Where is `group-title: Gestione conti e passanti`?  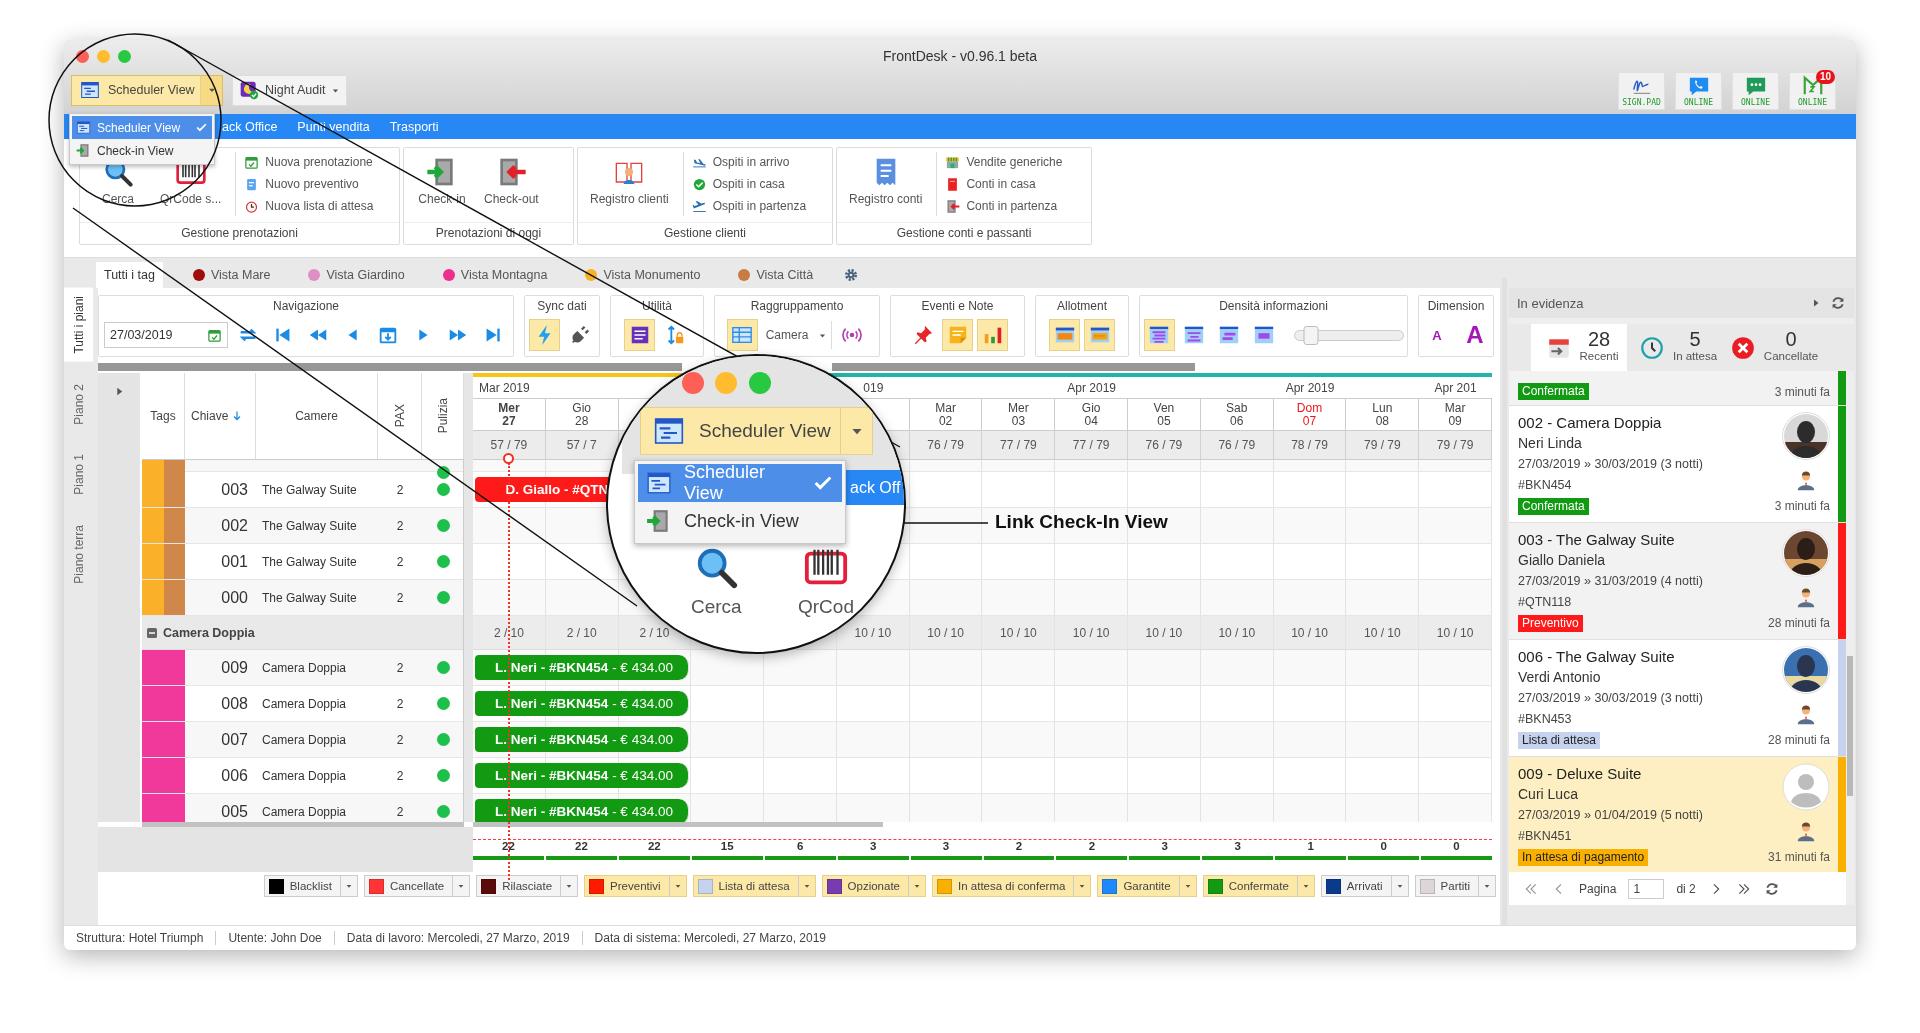 group-title: Gestione conti e passanti is located at coordinates (964, 233).